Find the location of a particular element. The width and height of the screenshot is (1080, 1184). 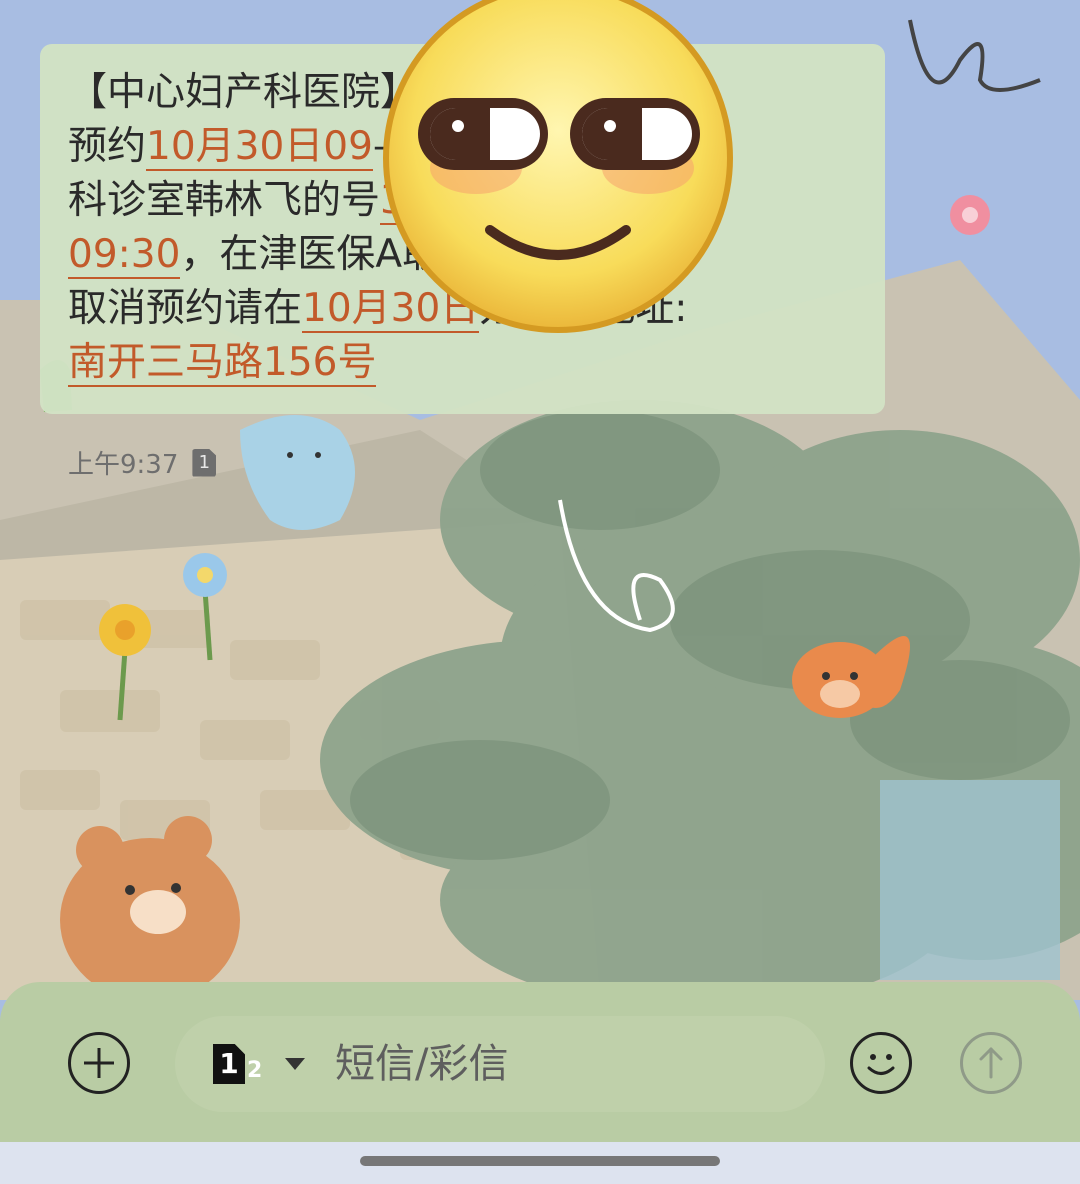

message-segment: ，在津医保A is located at coordinates (291, 254).